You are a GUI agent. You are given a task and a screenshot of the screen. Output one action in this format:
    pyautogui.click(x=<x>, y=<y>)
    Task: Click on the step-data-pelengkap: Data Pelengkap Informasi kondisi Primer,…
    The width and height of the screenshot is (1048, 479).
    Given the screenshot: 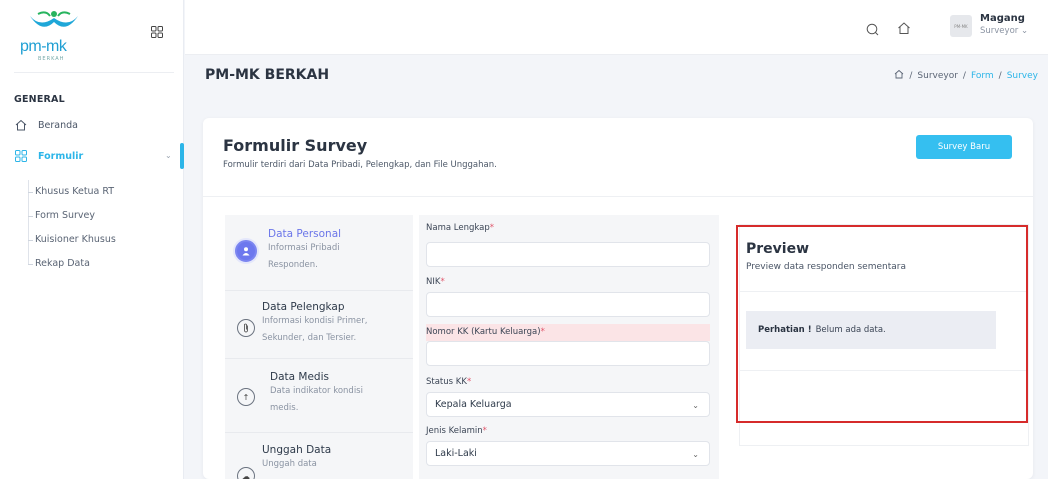 What is the action you would take?
    pyautogui.click(x=319, y=325)
    